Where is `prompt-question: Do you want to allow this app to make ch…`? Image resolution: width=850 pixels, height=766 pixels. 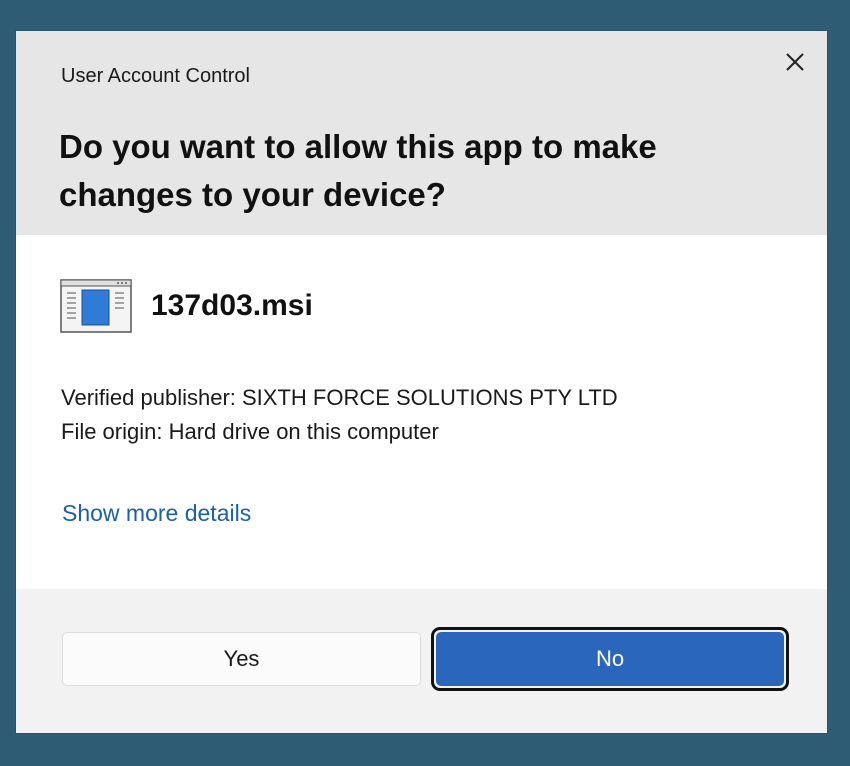 prompt-question: Do you want to allow this app to make ch… is located at coordinates (409, 171).